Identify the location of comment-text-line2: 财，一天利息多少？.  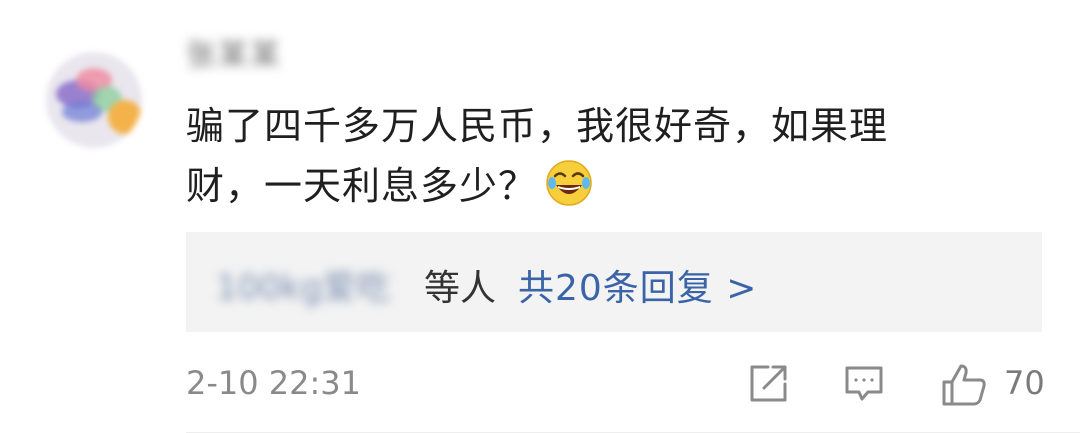
(596, 186).